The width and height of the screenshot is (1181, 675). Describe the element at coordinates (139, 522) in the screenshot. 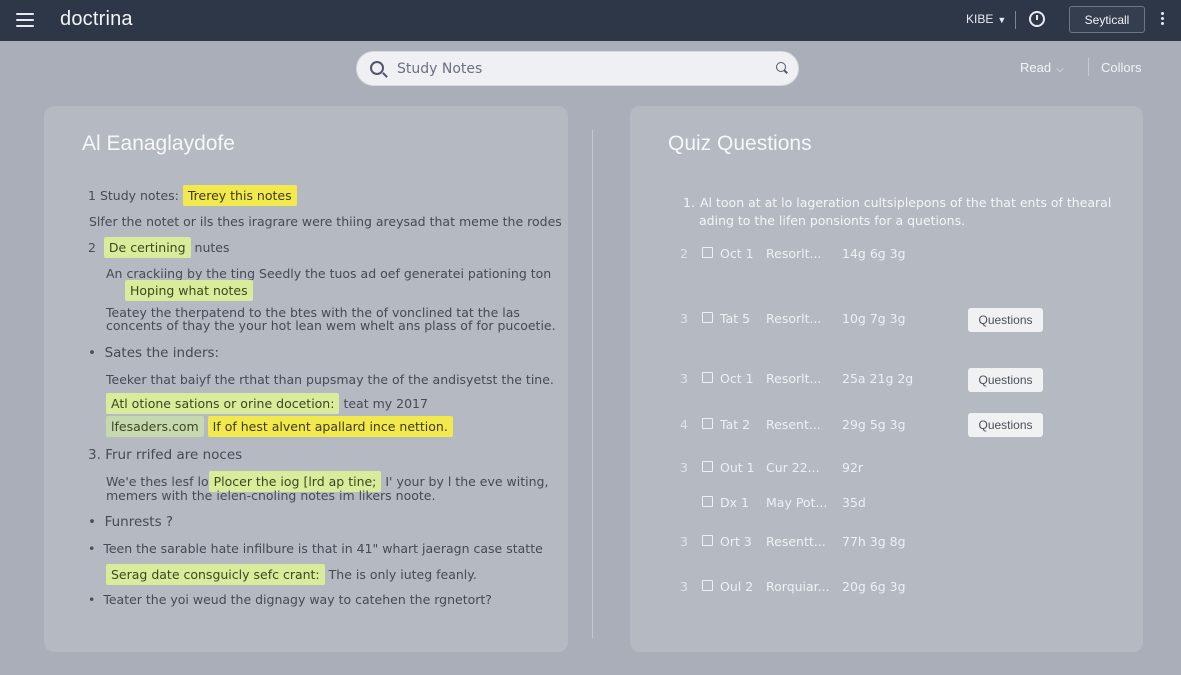

I see `note-label: Funrests ?` at that location.